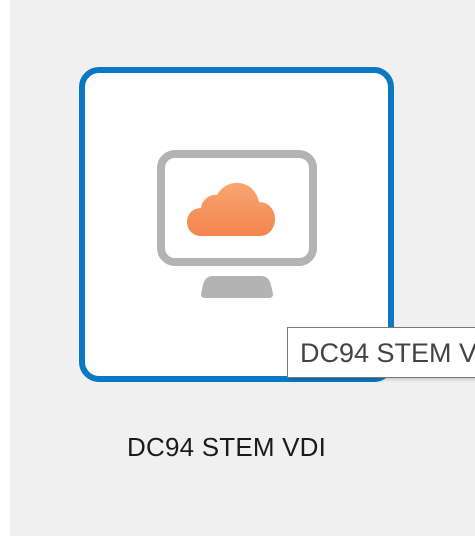 The height and width of the screenshot is (536, 475). Describe the element at coordinates (231, 209) in the screenshot. I see `cloud-shape` at that location.